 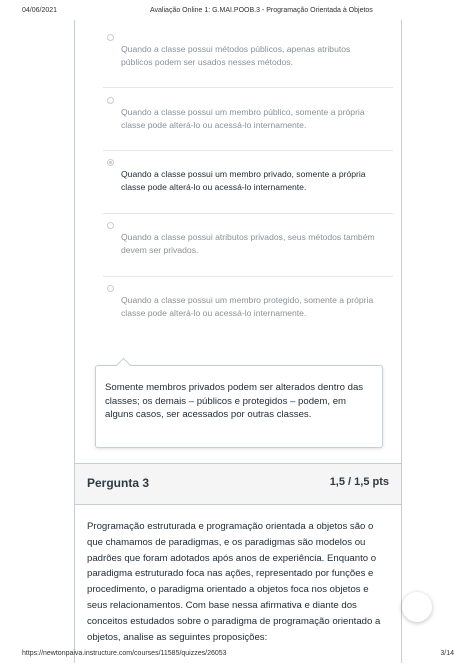 What do you see at coordinates (238, 484) in the screenshot?
I see `question-header: Pergunta 3 1,5 / 1,5 pts` at bounding box center [238, 484].